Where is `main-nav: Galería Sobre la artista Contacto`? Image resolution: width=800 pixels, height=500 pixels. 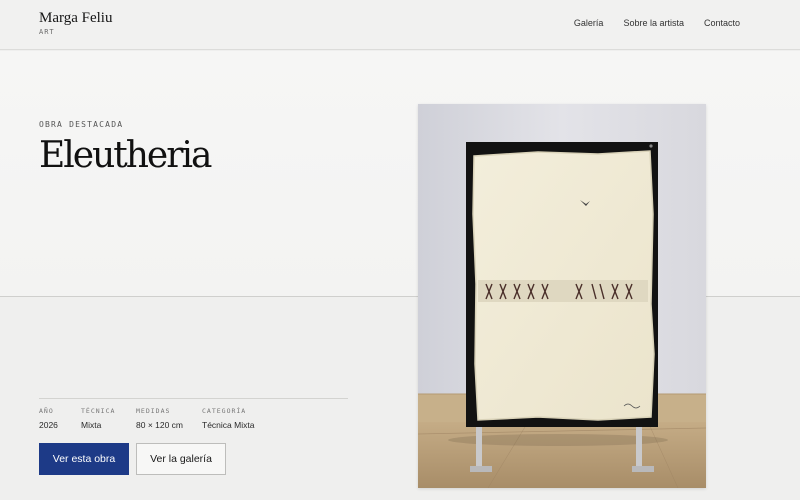 main-nav: Galería Sobre la artista Contacto is located at coordinates (657, 23).